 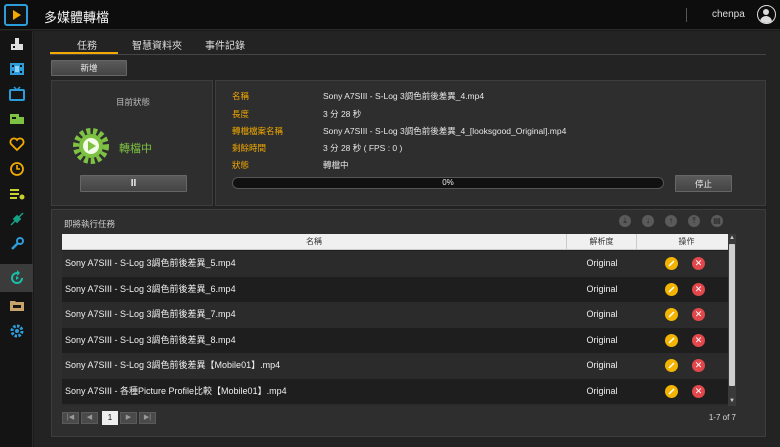 I want to click on column-name: 名稱, so click(x=314, y=242).